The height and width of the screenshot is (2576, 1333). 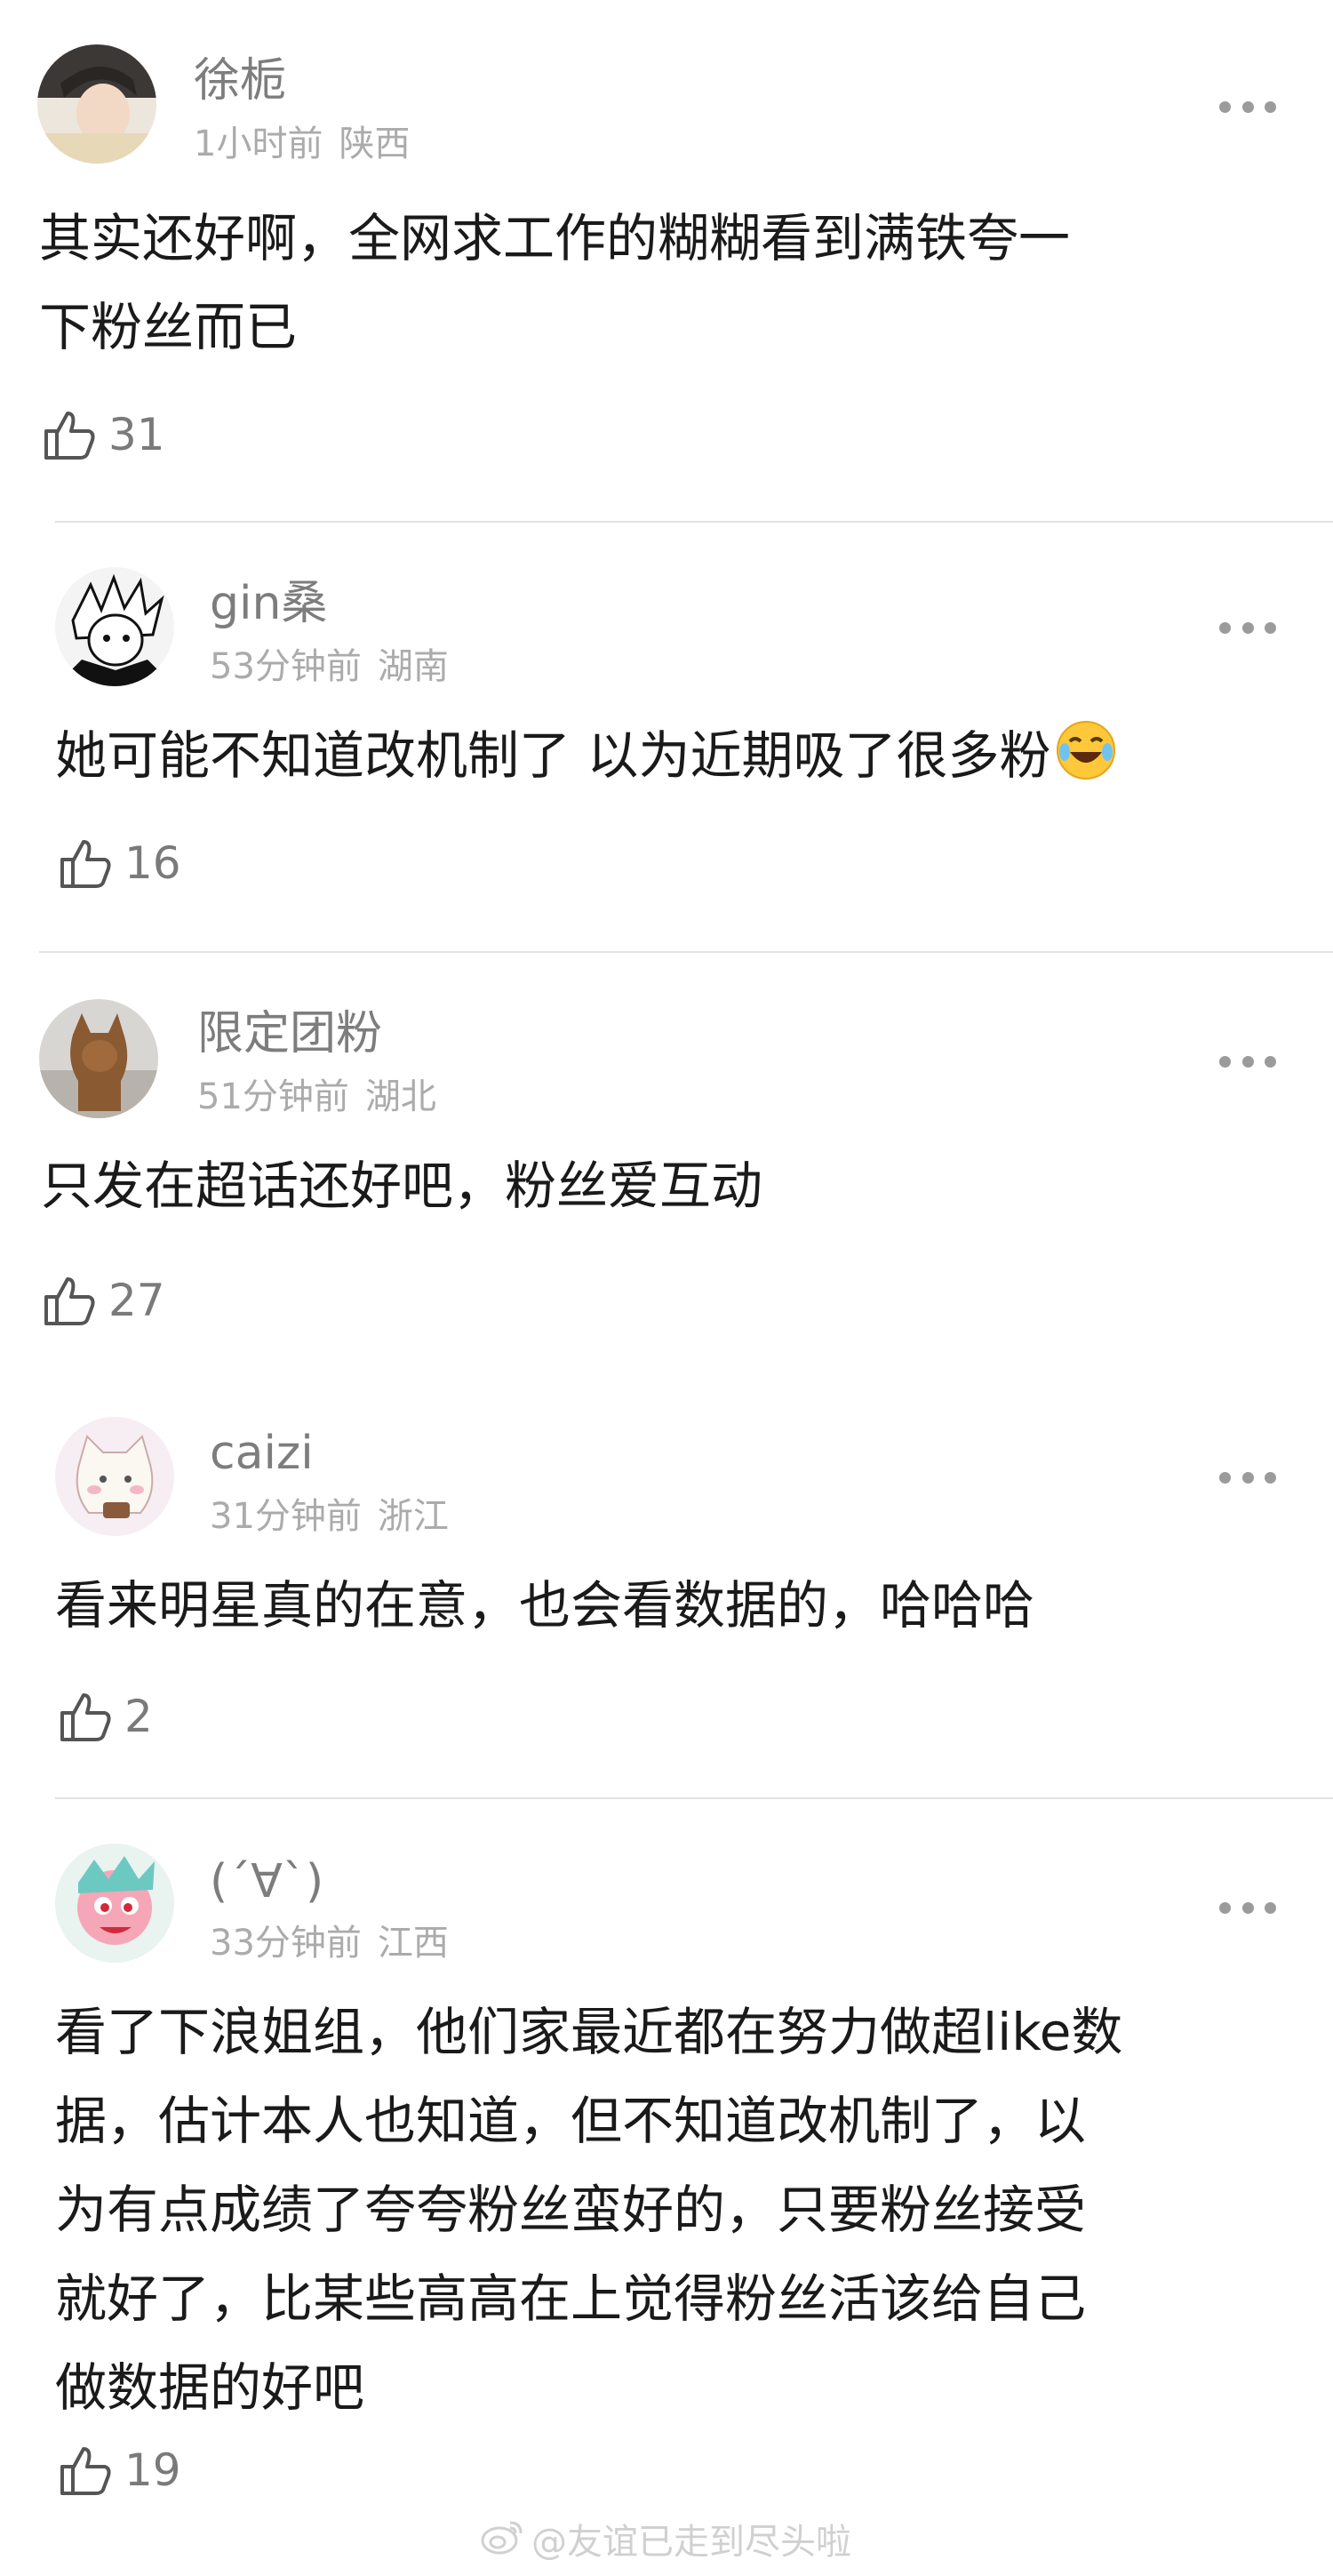 I want to click on comment-time: 53分钟前, so click(x=286, y=666).